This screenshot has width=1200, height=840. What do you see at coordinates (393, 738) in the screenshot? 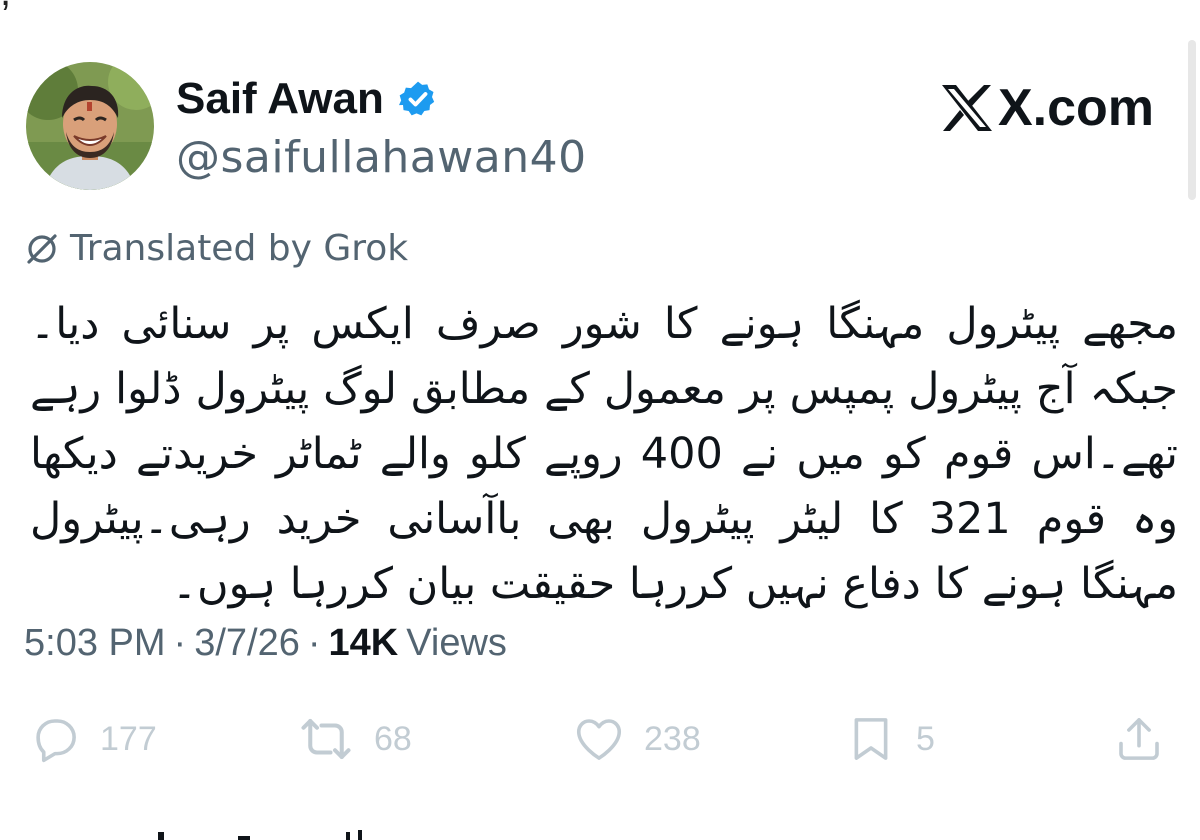
I see `repost-count: 68` at bounding box center [393, 738].